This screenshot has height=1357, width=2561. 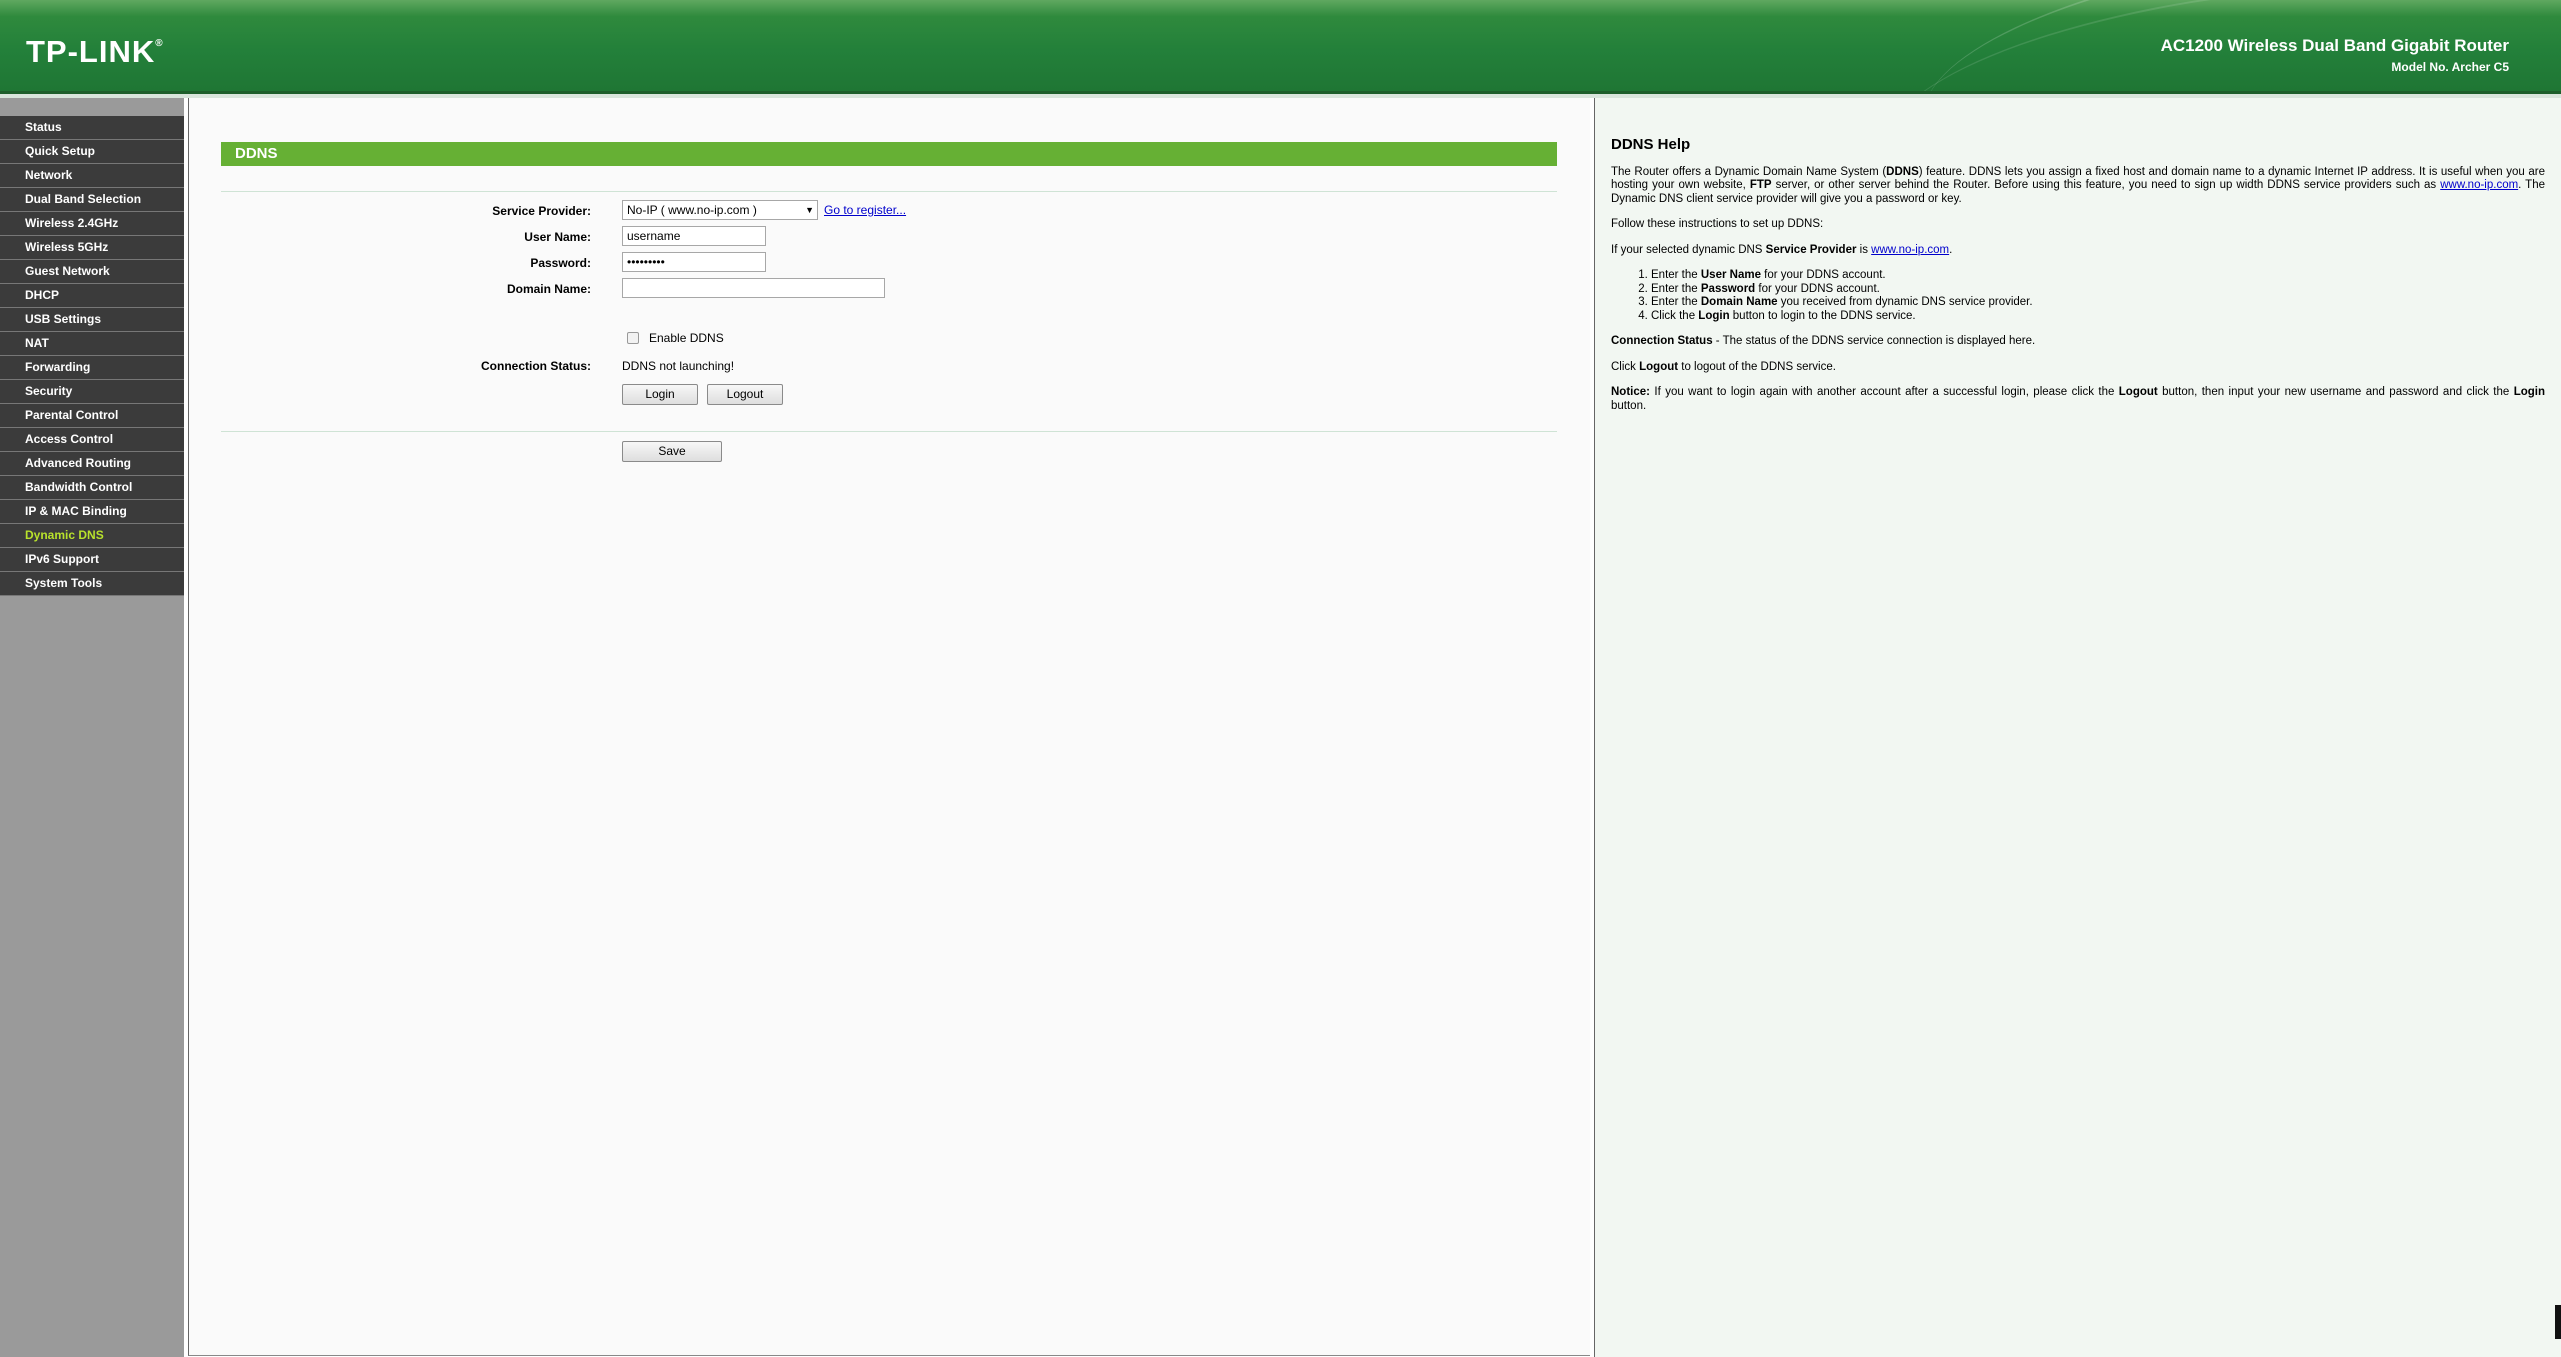 I want to click on username-input, so click(x=694, y=236).